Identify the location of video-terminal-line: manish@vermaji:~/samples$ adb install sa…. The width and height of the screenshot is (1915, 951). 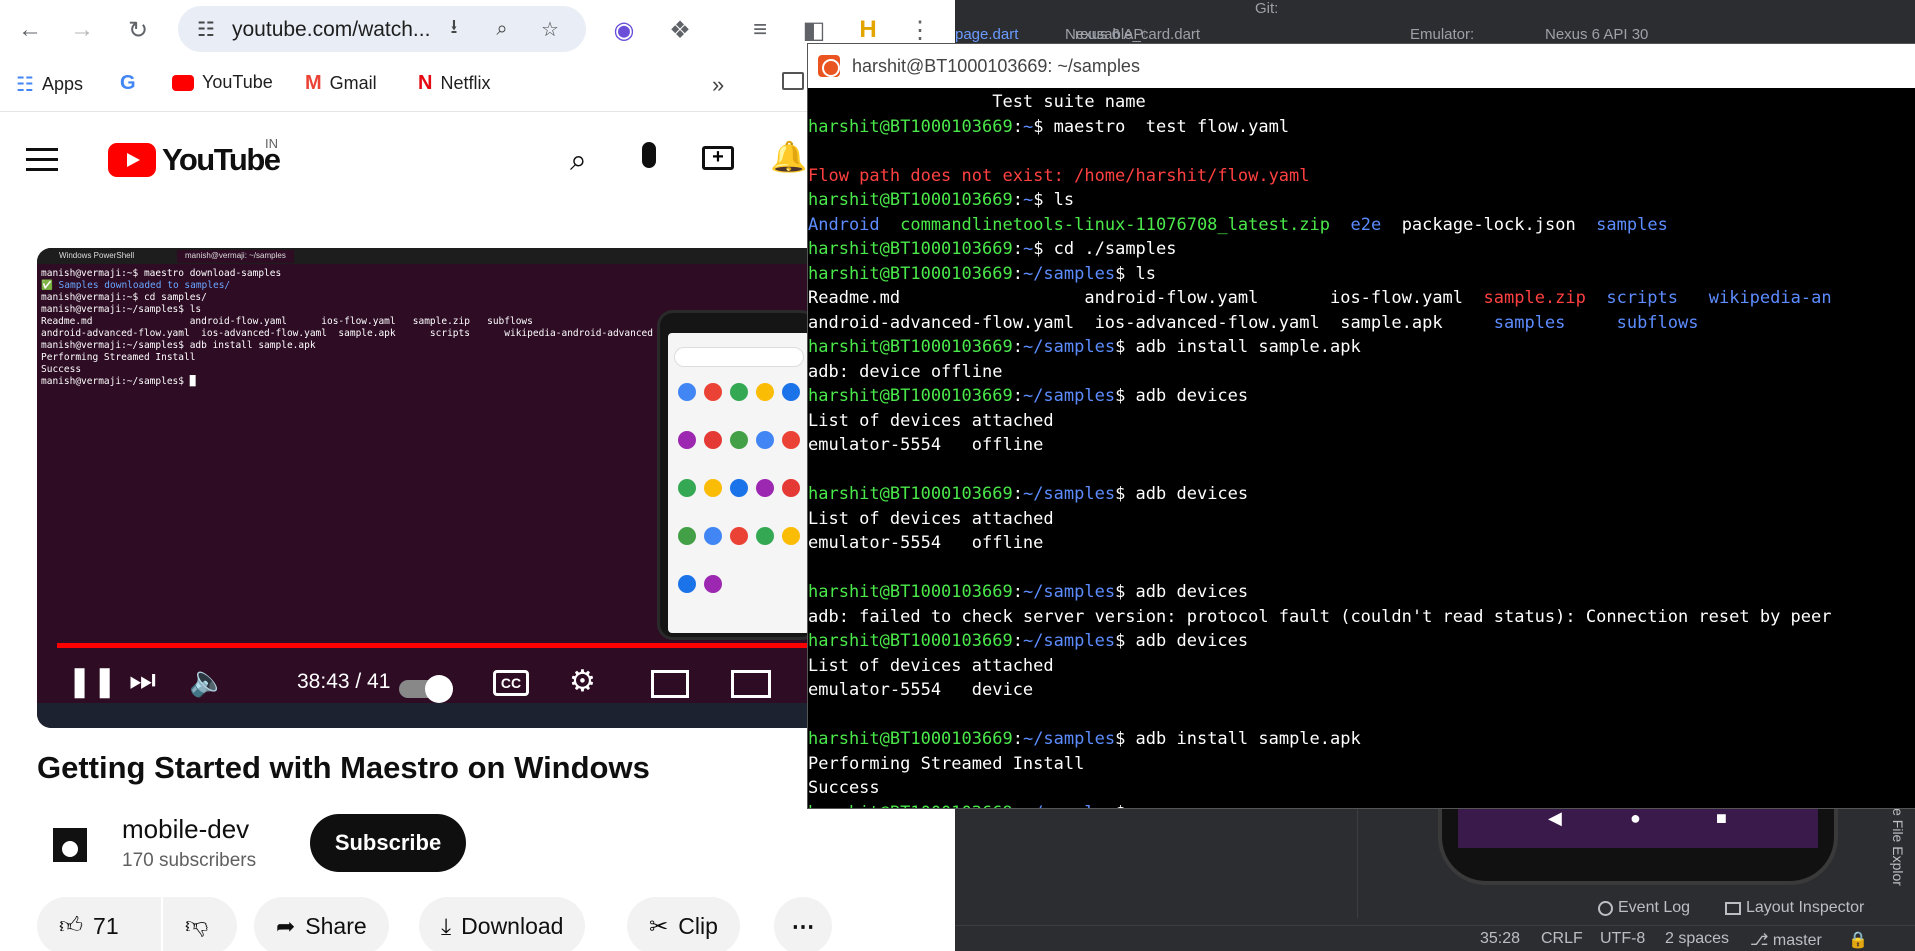
(178, 345).